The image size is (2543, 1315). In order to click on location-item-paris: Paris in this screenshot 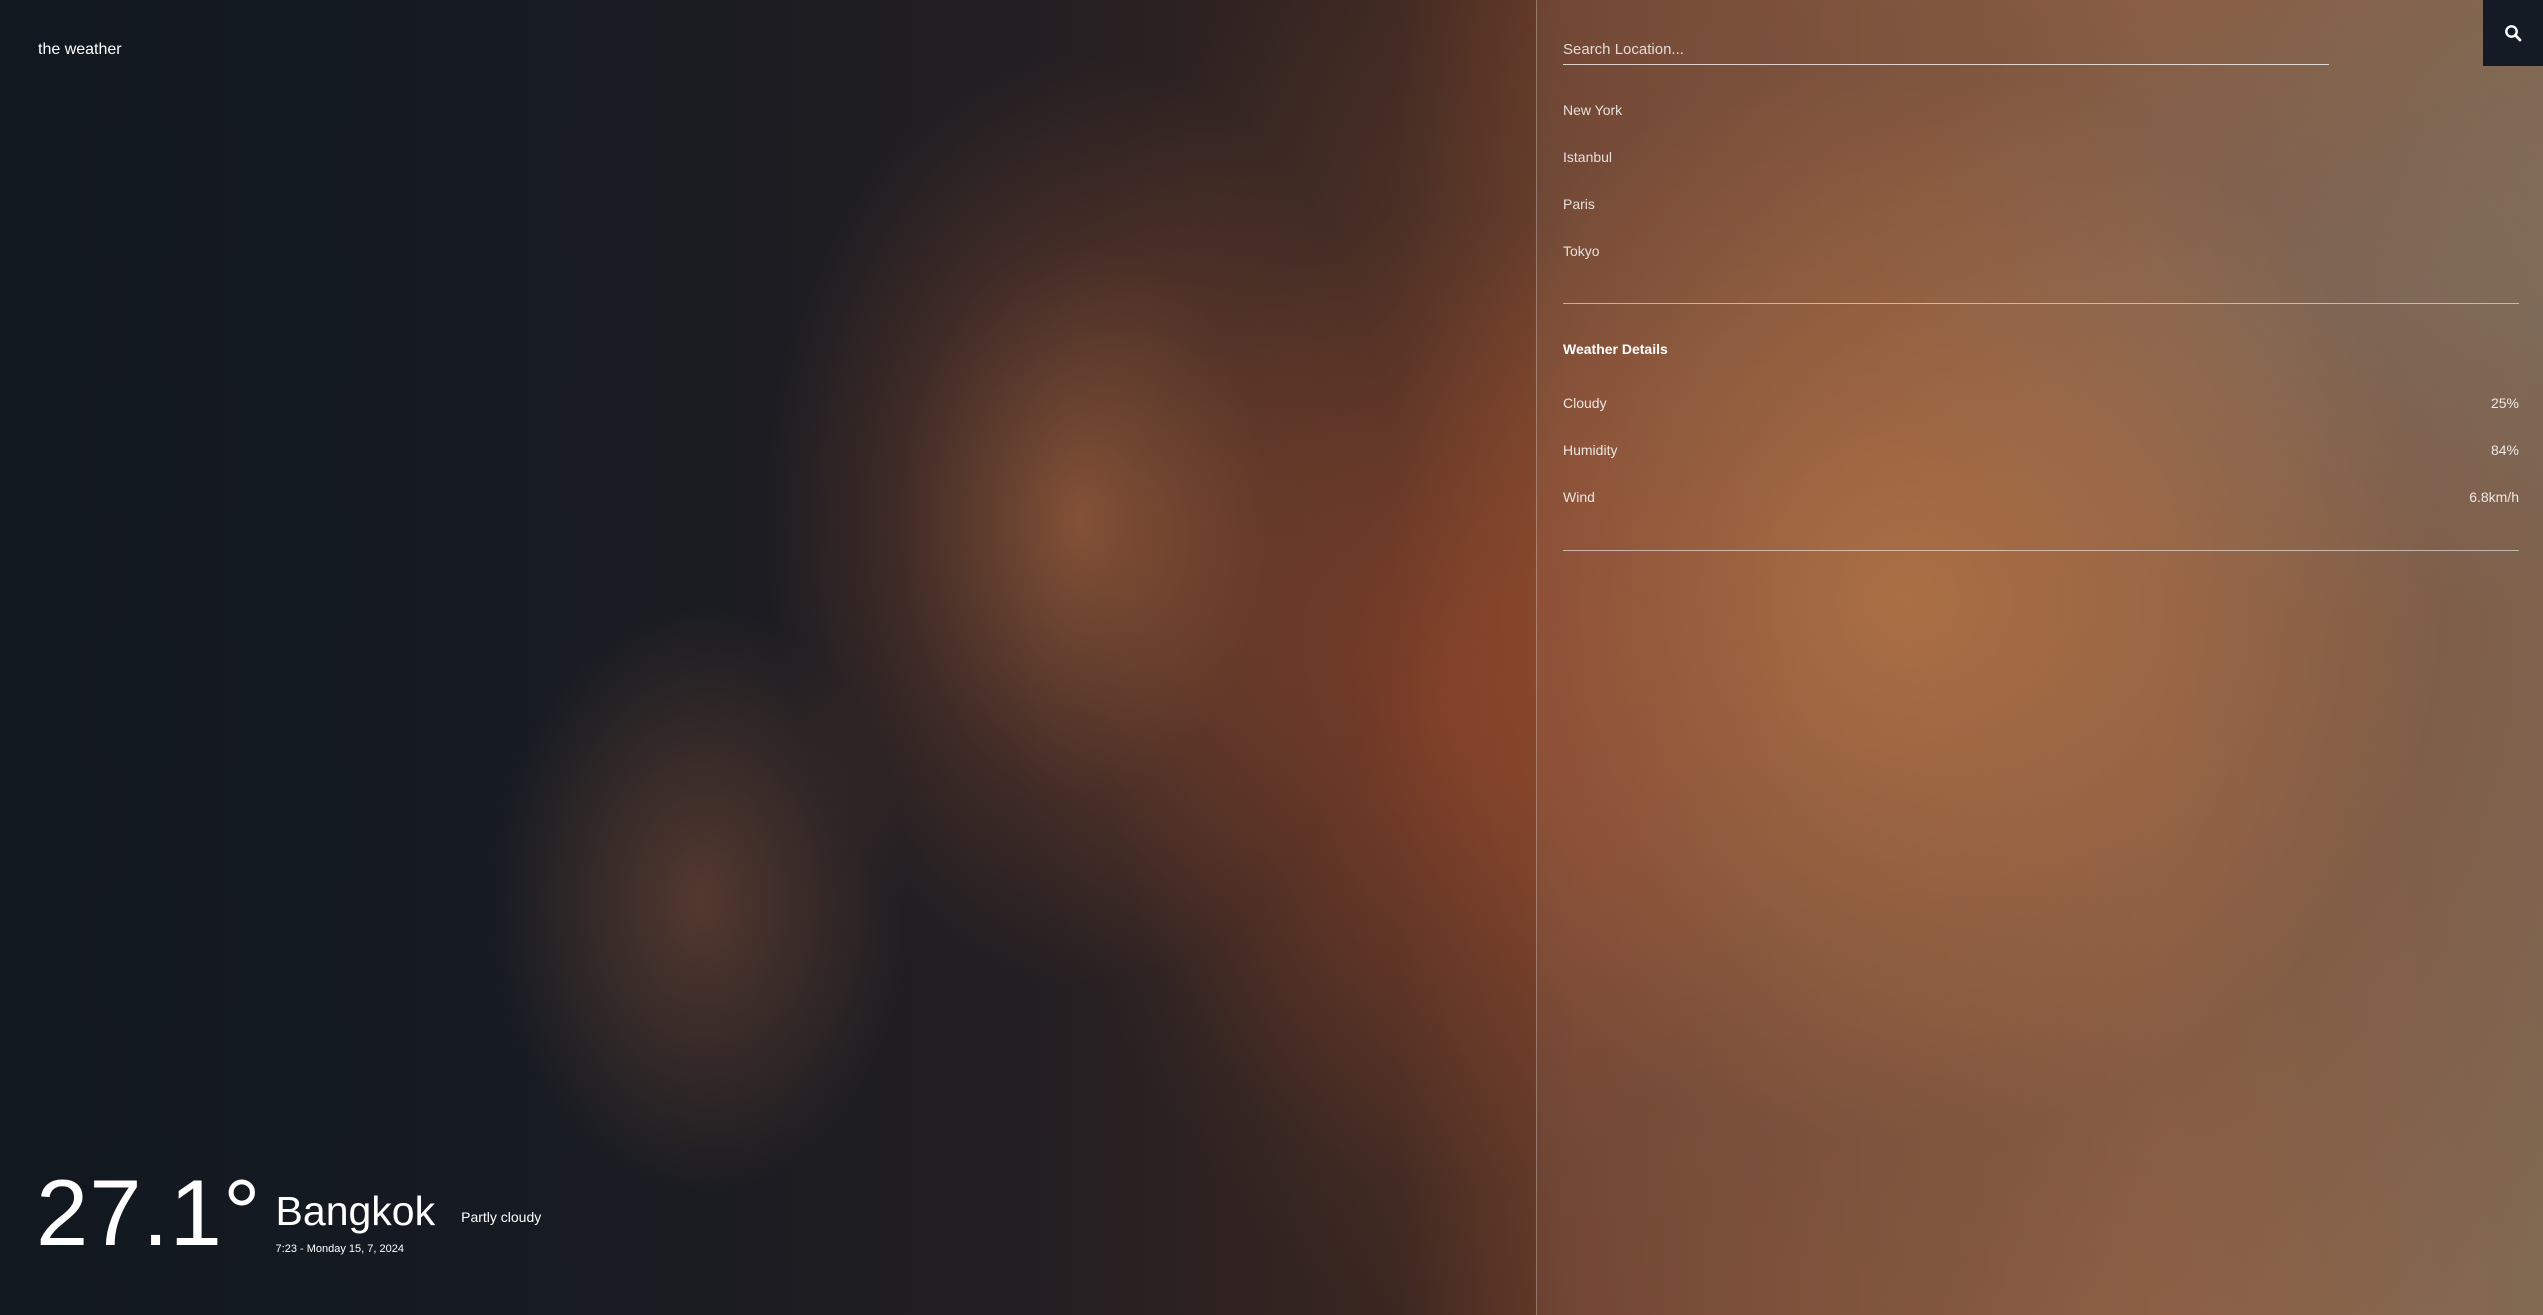, I will do `click(1592, 217)`.